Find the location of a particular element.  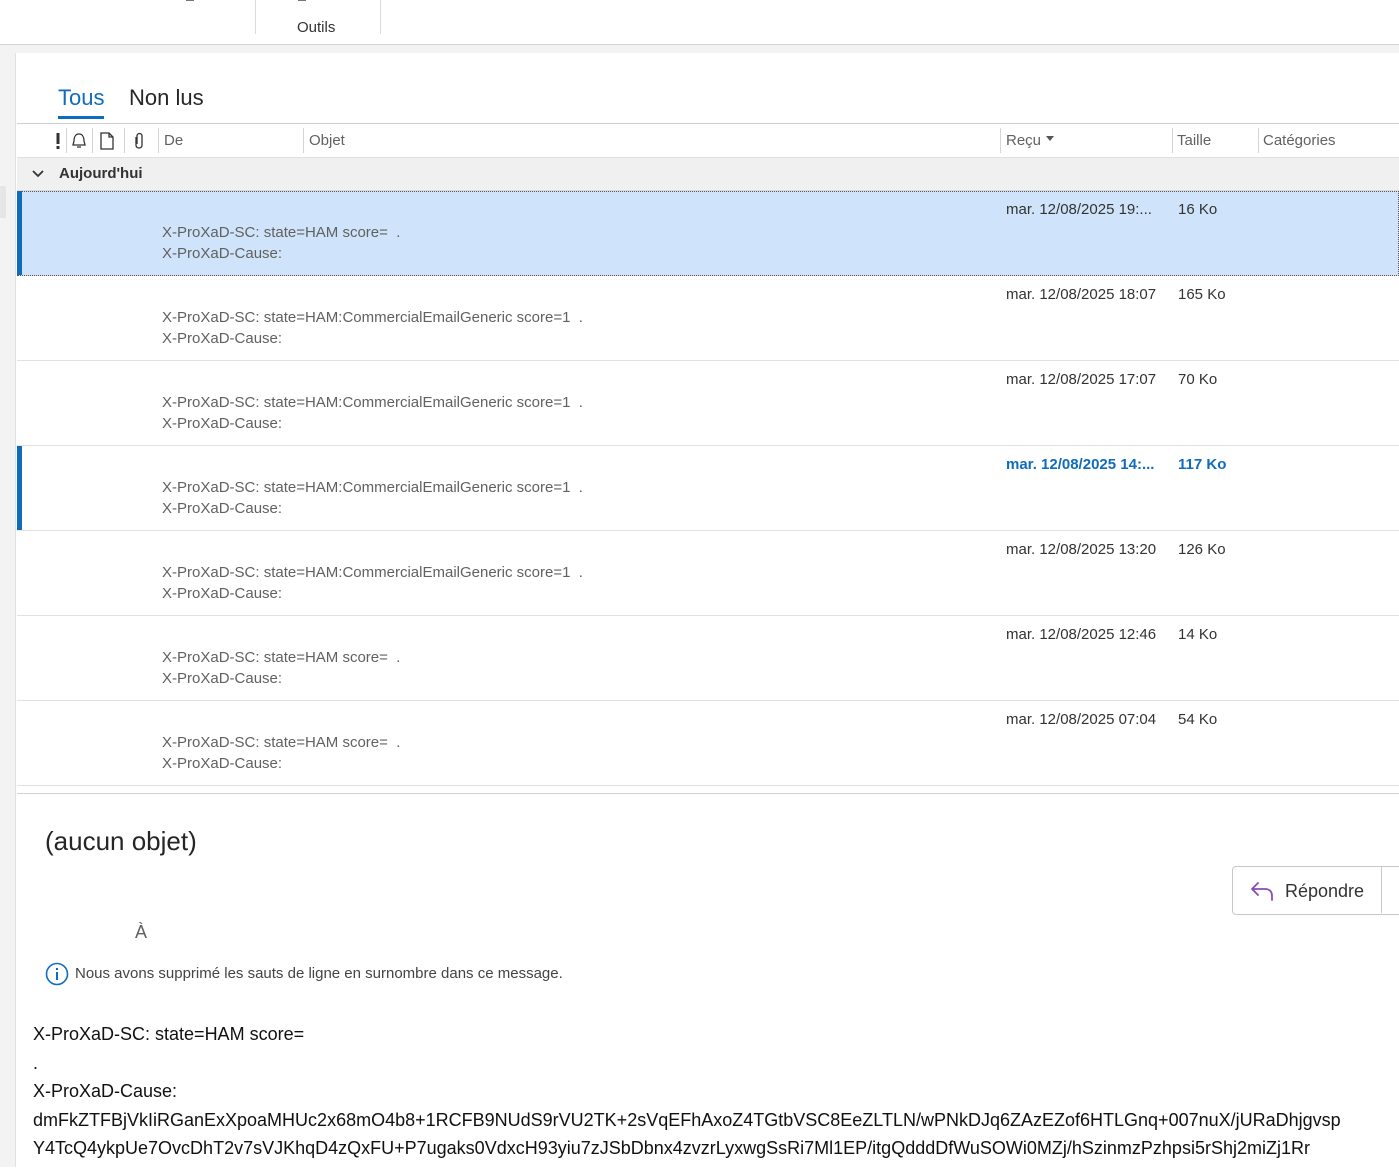

column-categories: Catégories is located at coordinates (1299, 140).